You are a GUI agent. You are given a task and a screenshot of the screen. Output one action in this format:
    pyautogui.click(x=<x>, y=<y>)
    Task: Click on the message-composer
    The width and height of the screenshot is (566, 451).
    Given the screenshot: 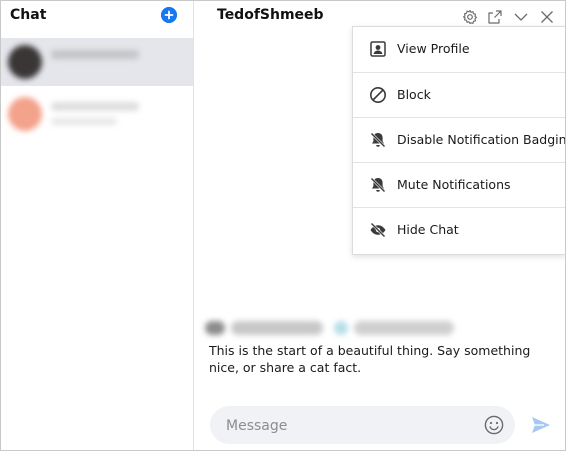 What is the action you would take?
    pyautogui.click(x=362, y=425)
    